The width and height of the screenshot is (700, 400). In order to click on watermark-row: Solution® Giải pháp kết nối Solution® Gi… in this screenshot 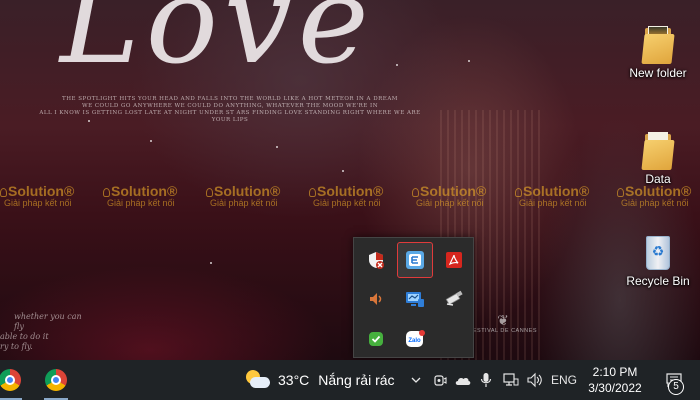, I will do `click(350, 200)`.